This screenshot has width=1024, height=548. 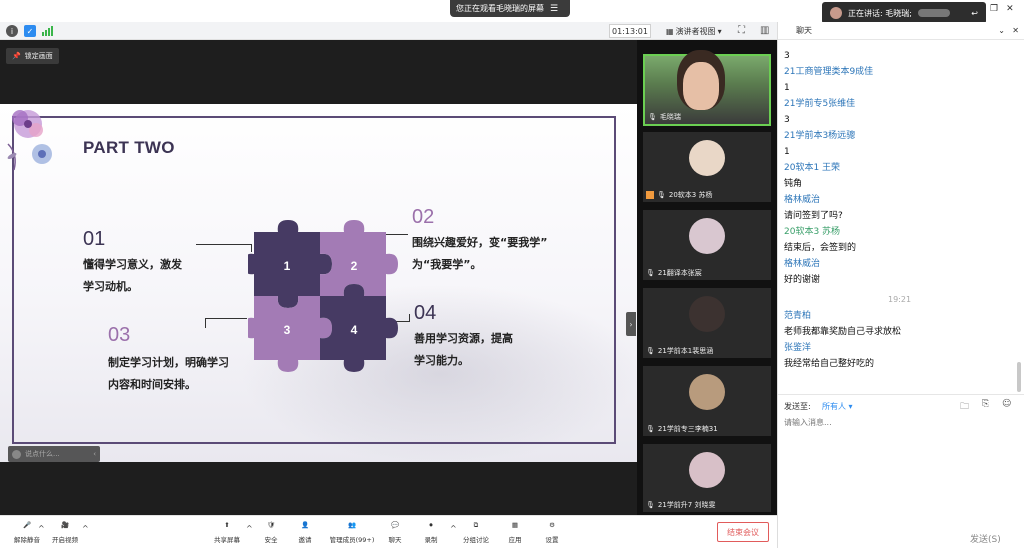 I want to click on item-number-02: 02, so click(x=423, y=217).